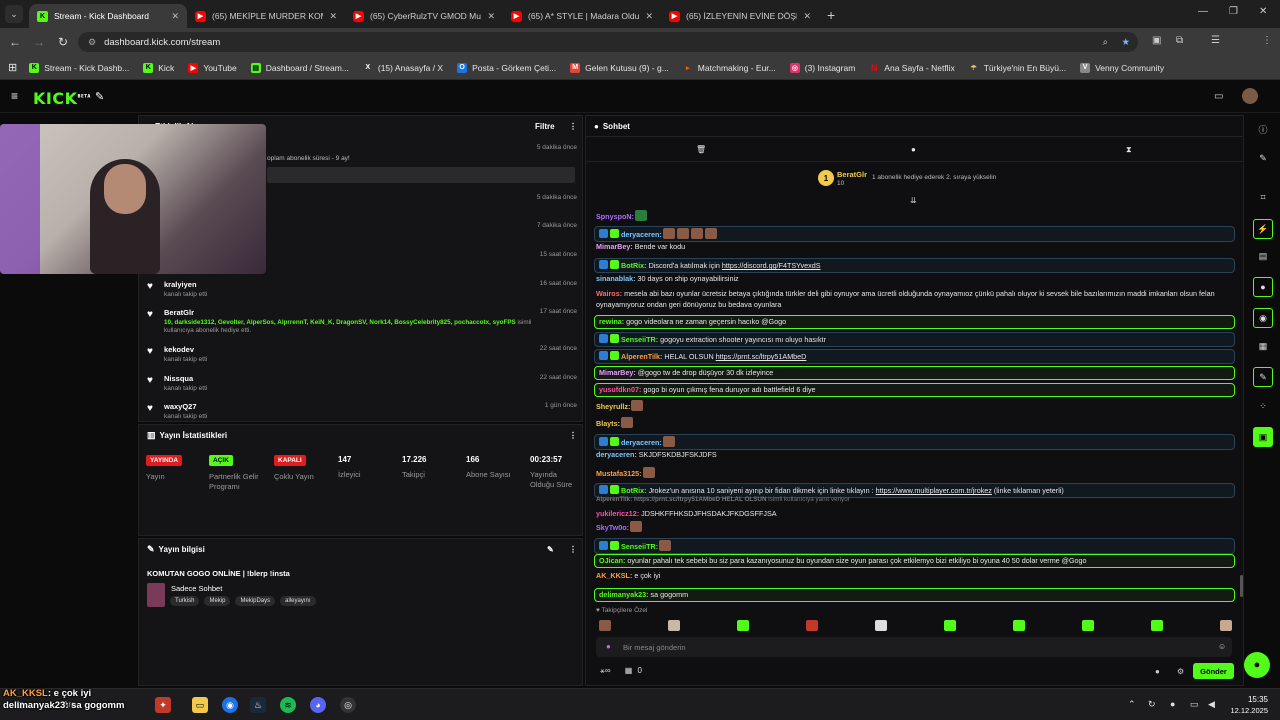  What do you see at coordinates (1263, 437) in the screenshot?
I see `bot-icon: ▣` at bounding box center [1263, 437].